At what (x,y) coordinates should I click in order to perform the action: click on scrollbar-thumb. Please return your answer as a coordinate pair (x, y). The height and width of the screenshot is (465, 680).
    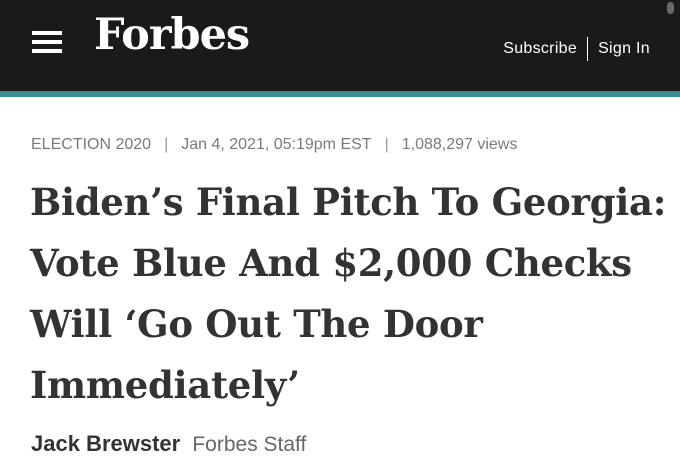
    Looking at the image, I should click on (670, 8).